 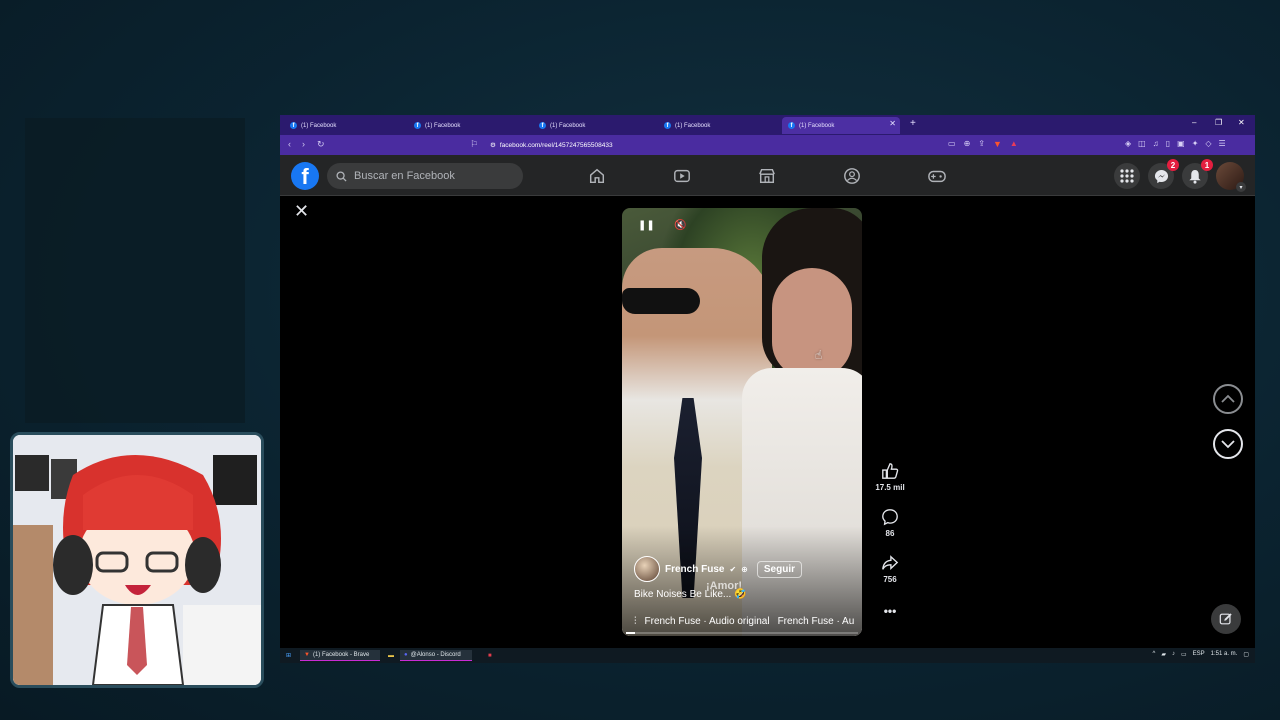 What do you see at coordinates (341, 176) in the screenshot?
I see `search-icon` at bounding box center [341, 176].